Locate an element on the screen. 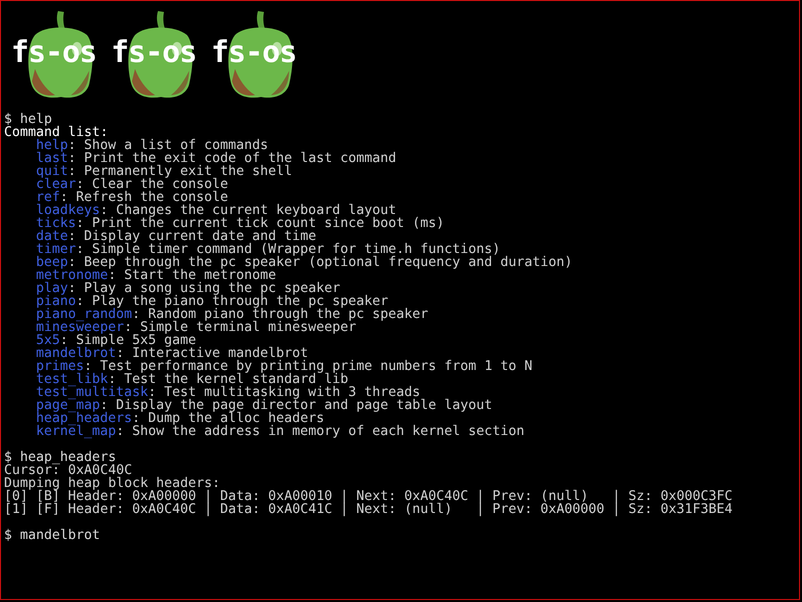 The width and height of the screenshot is (802, 602). prompt-line: $ help is located at coordinates (28, 119).